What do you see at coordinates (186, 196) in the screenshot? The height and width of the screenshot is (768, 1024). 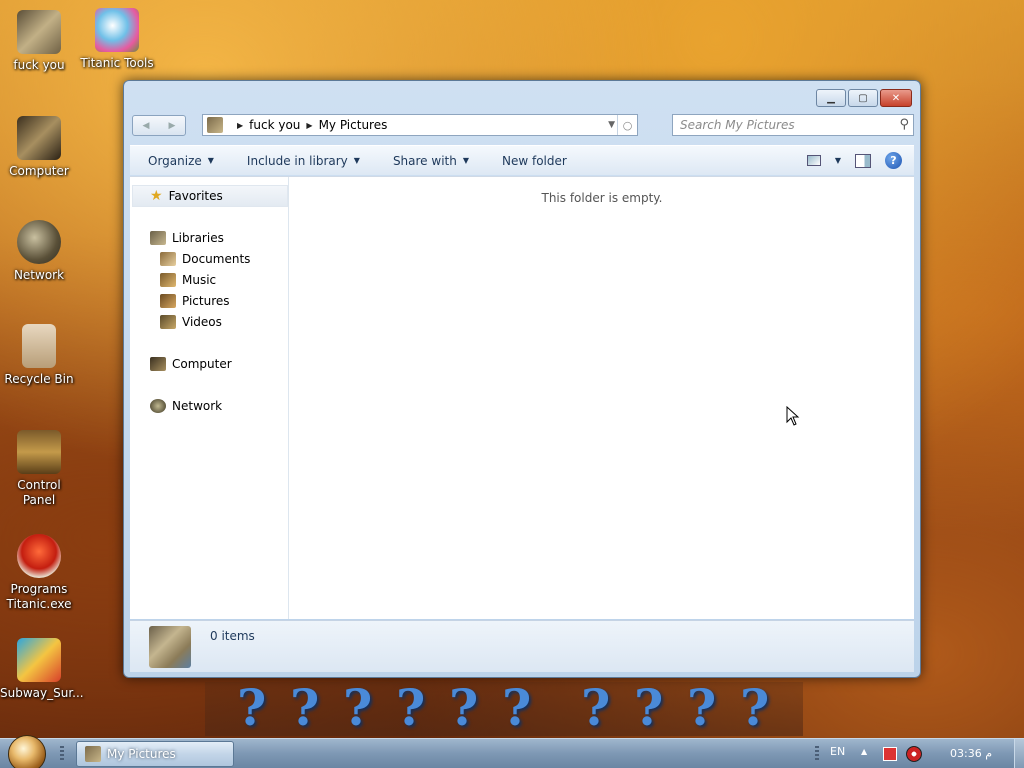 I see `nav-item-favorites: ★ Favorites` at bounding box center [186, 196].